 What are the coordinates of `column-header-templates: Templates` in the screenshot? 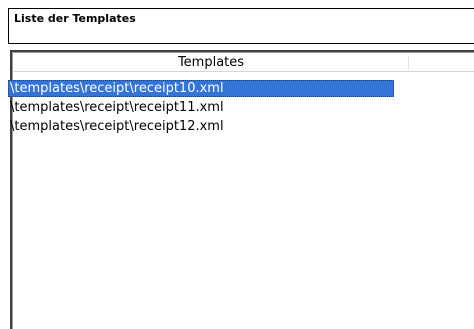 It's located at (244, 63).